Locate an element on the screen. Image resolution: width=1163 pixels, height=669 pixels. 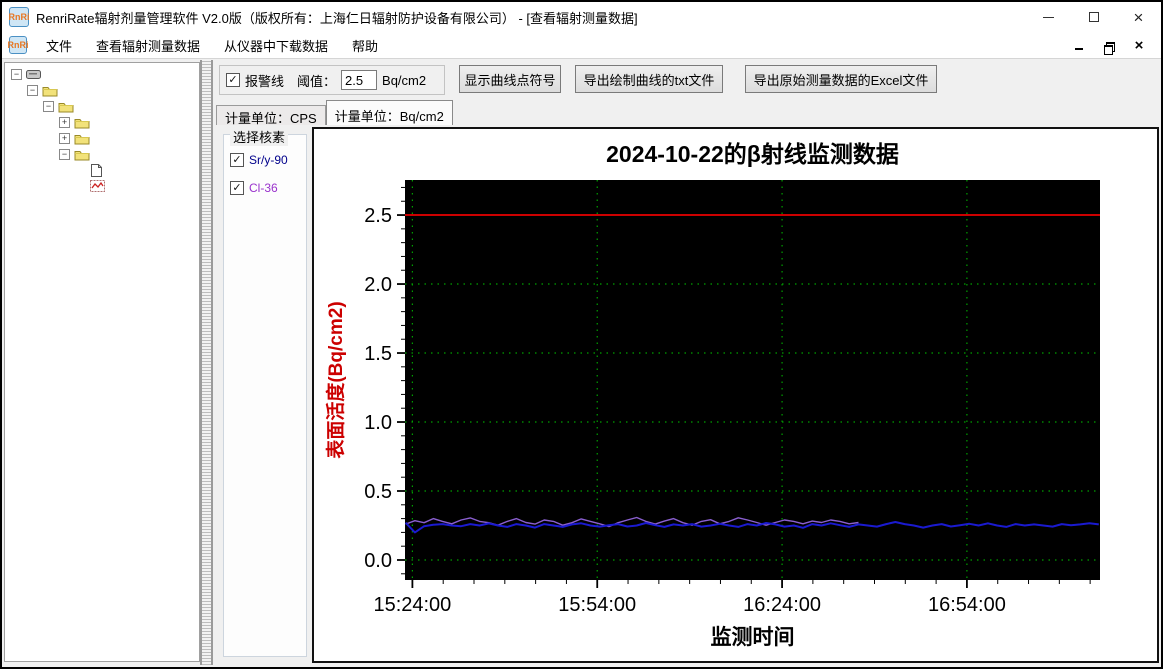
panel-splitter is located at coordinates (206, 362).